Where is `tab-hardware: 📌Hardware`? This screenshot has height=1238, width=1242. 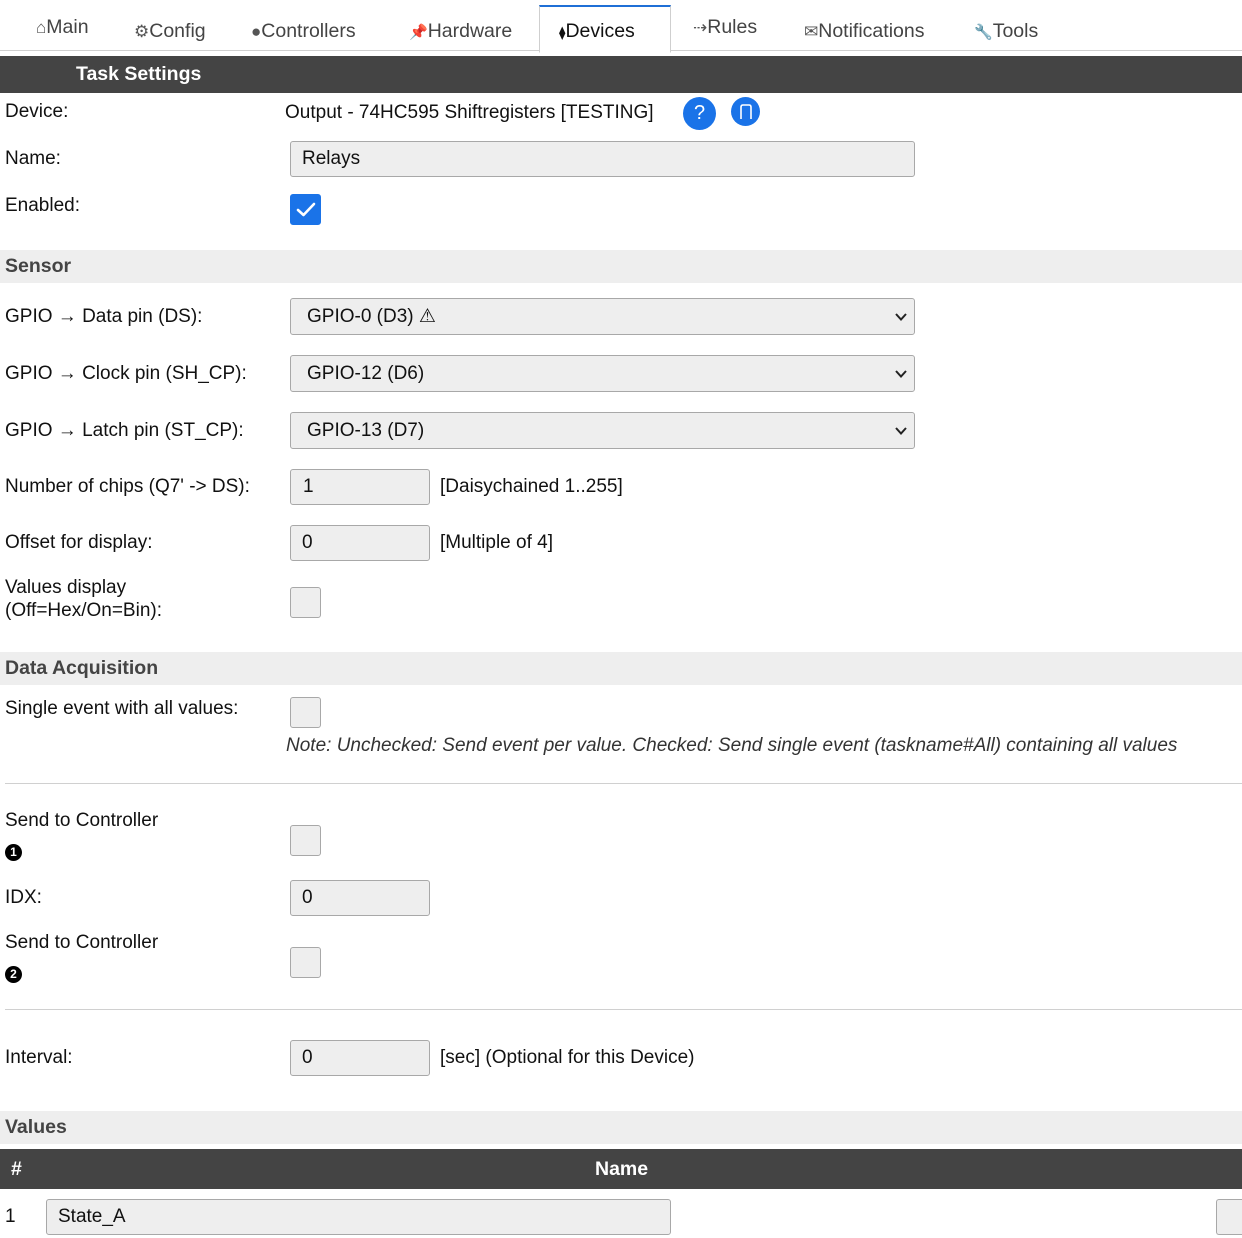 tab-hardware: 📌Hardware is located at coordinates (460, 35).